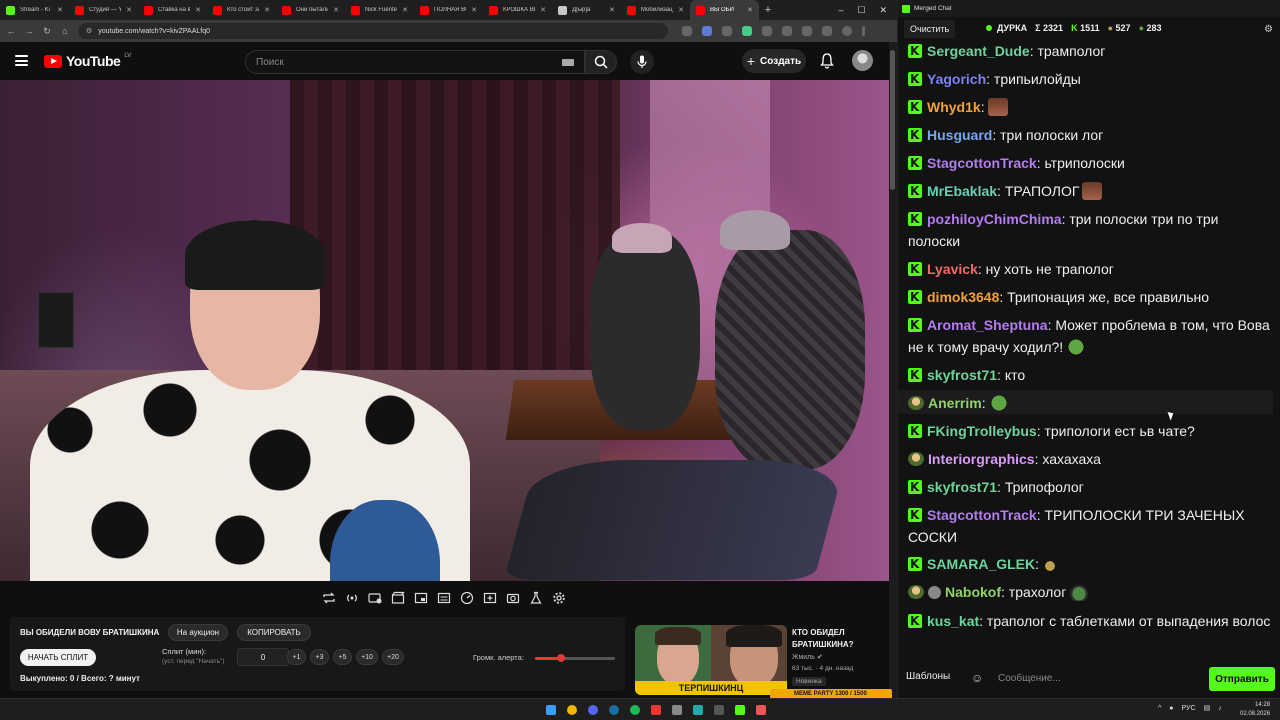 This screenshot has width=1280, height=720. What do you see at coordinates (103, 10) in the screenshot?
I see `browser-tab: Студия — YI ✕` at bounding box center [103, 10].